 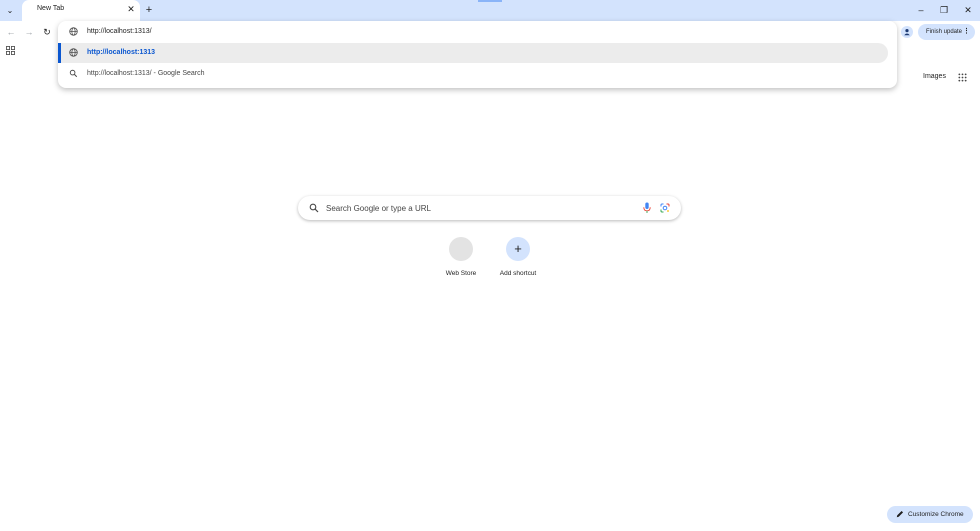 I want to click on minimize-button: –, so click(x=921, y=10).